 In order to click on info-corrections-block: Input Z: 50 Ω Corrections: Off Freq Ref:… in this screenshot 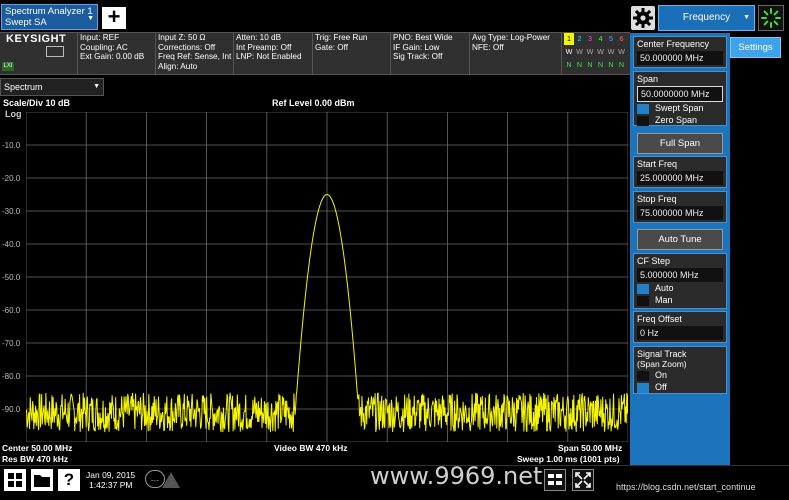, I will do `click(194, 52)`.